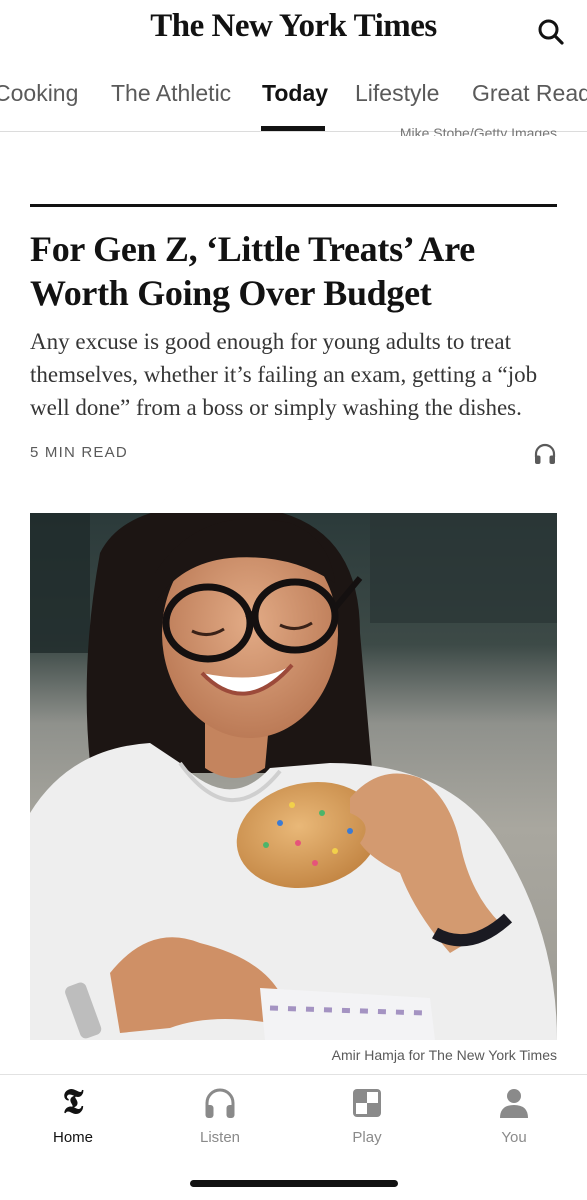 Image resolution: width=587 pixels, height=1200 pixels. Describe the element at coordinates (397, 93) in the screenshot. I see `tab-lifestyle: Lifestyle` at that location.